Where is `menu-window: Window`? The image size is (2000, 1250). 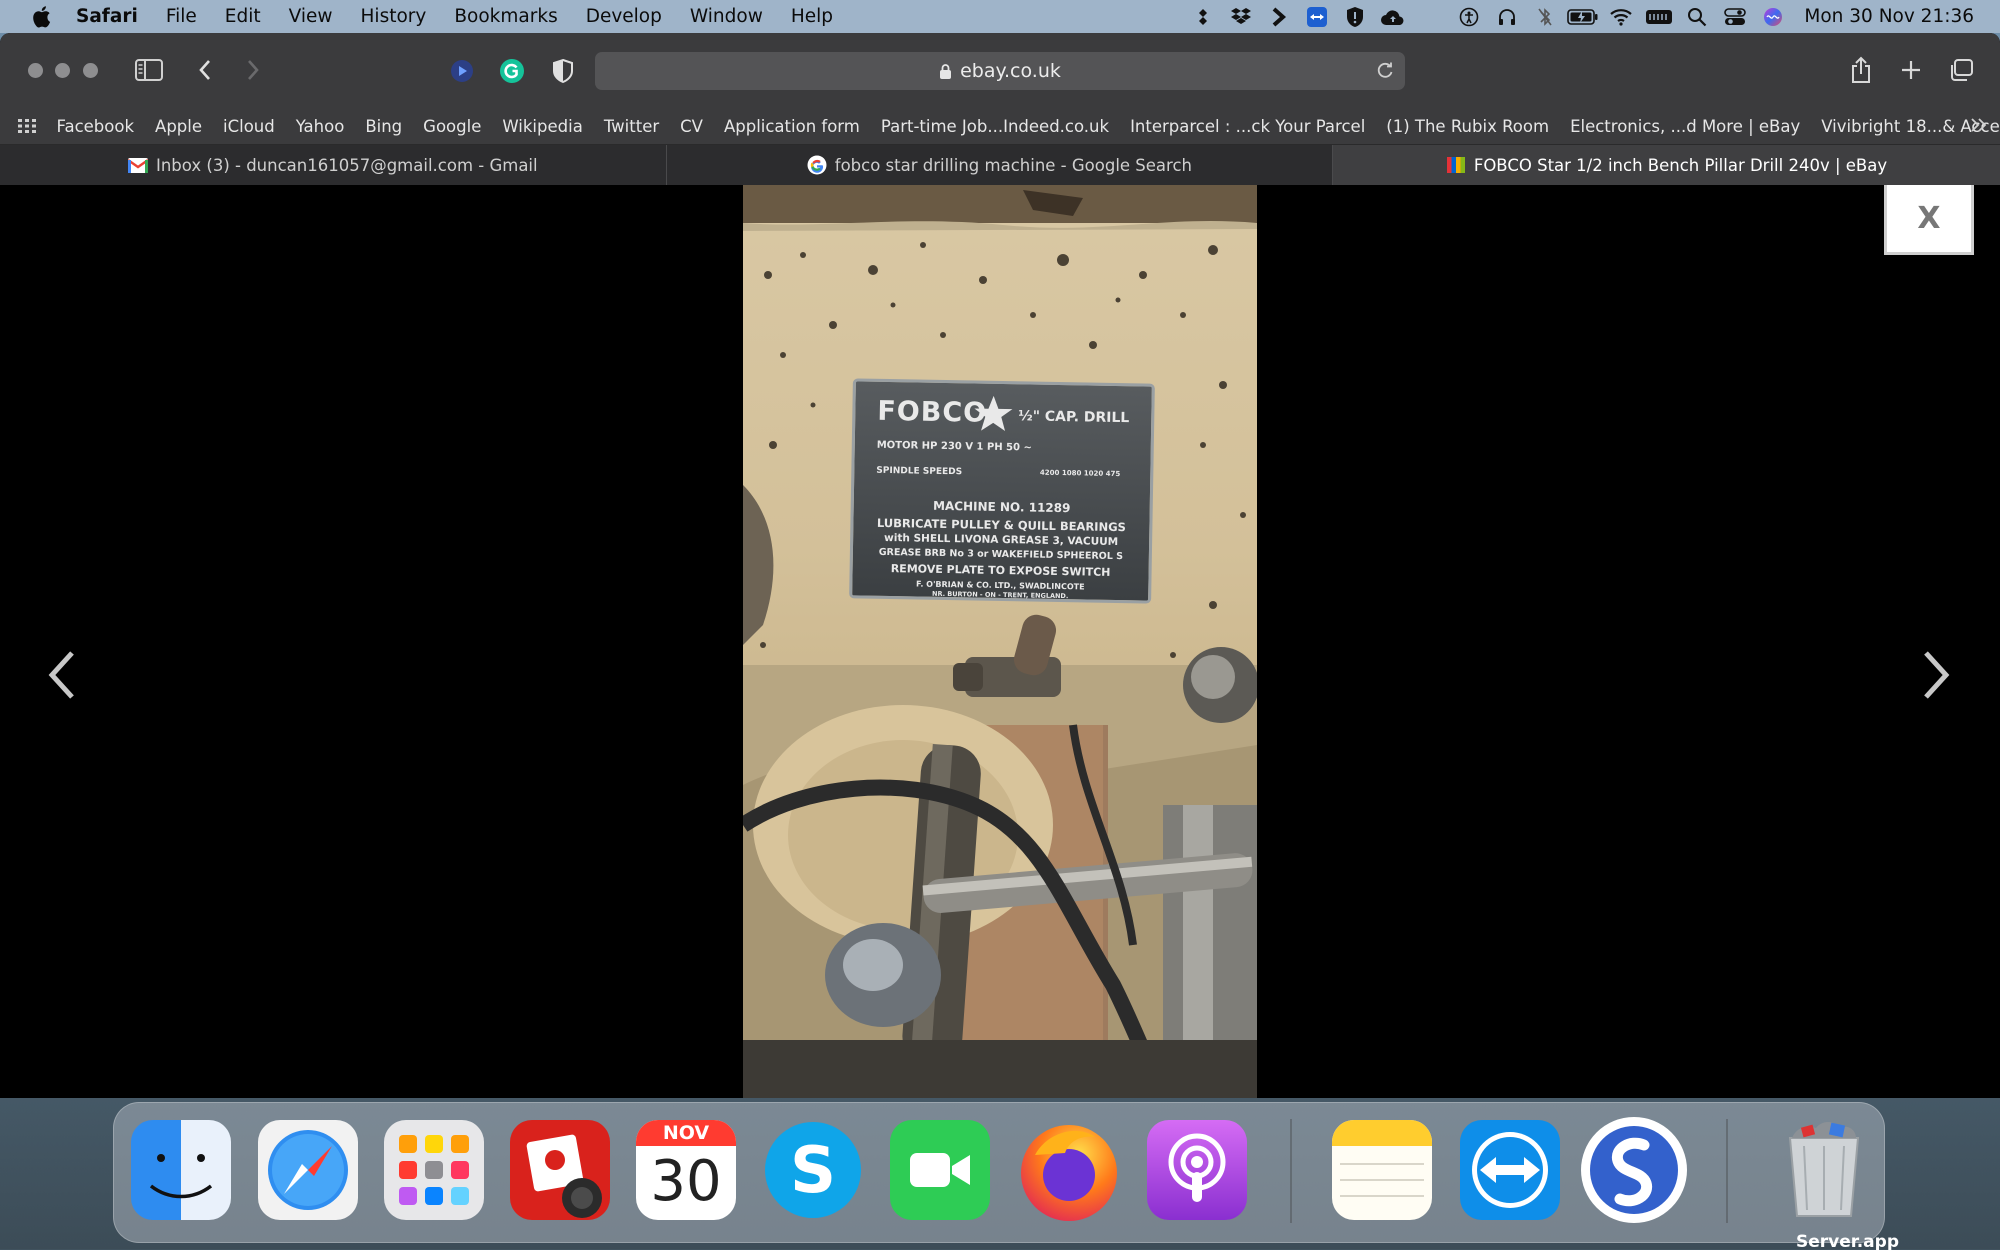 menu-window: Window is located at coordinates (726, 16).